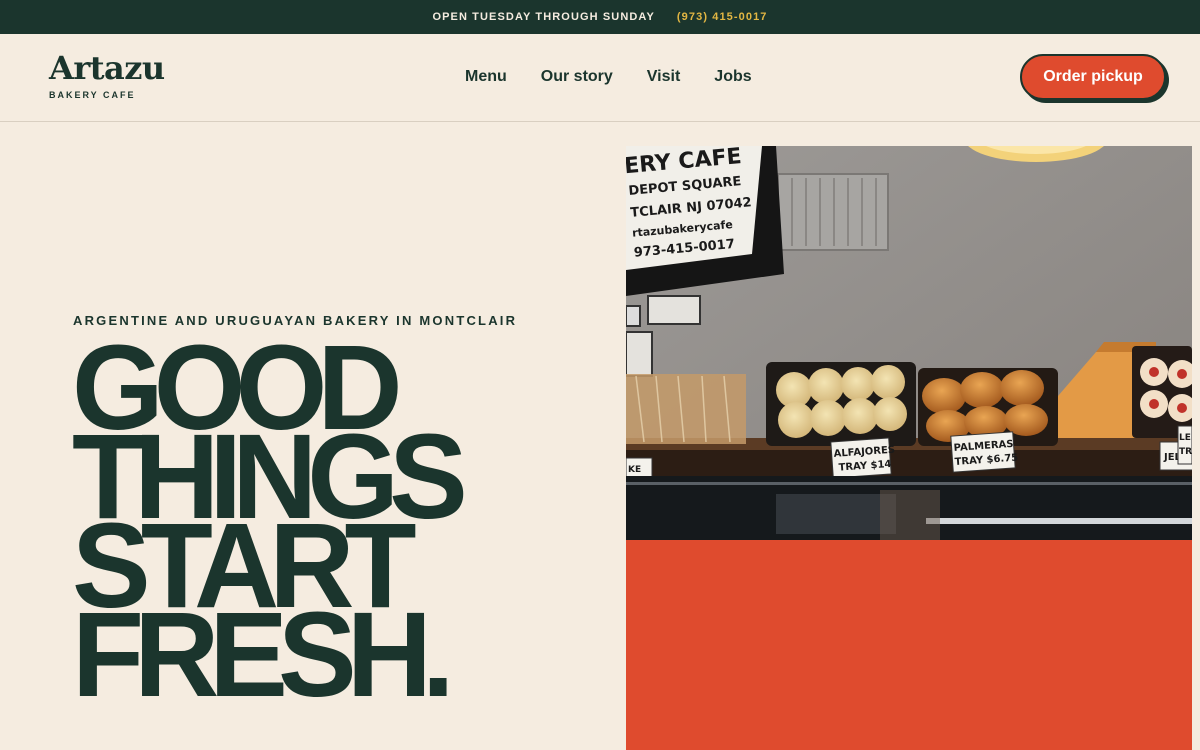 The width and height of the screenshot is (1200, 750). What do you see at coordinates (634, 470) in the screenshot?
I see `tag-left-1: KE` at bounding box center [634, 470].